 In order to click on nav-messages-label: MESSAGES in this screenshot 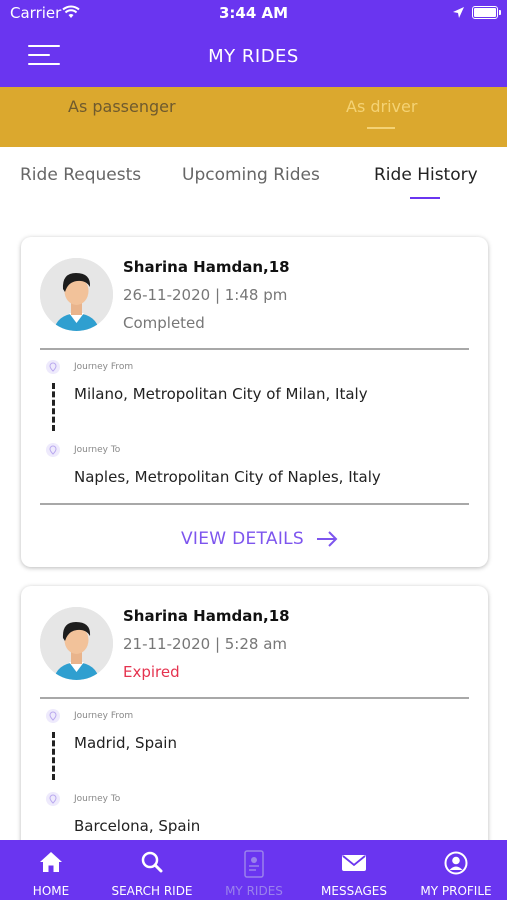, I will do `click(354, 891)`.